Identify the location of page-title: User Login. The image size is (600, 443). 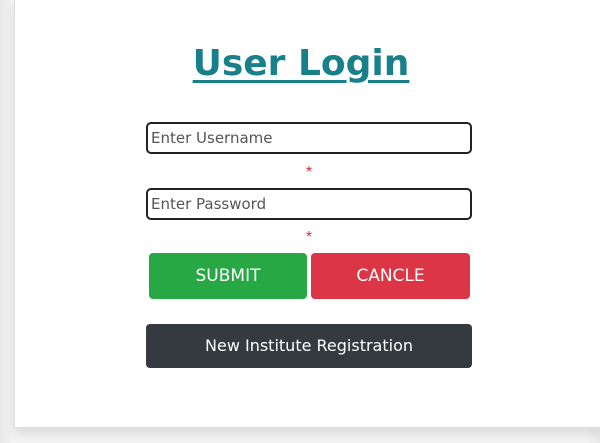
(301, 63).